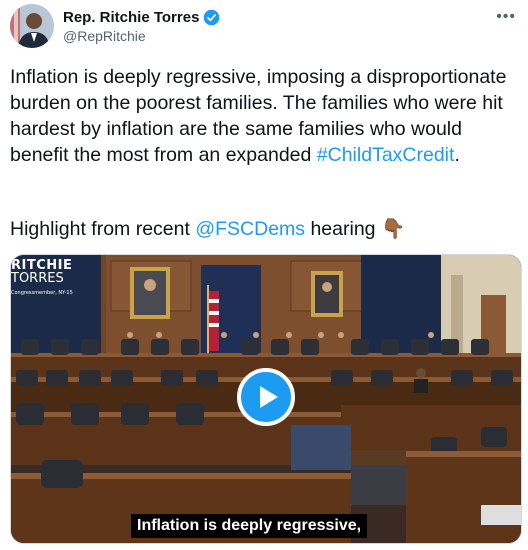 The height and width of the screenshot is (550, 528). Describe the element at coordinates (506, 17) in the screenshot. I see `more-options-icon: •••` at that location.